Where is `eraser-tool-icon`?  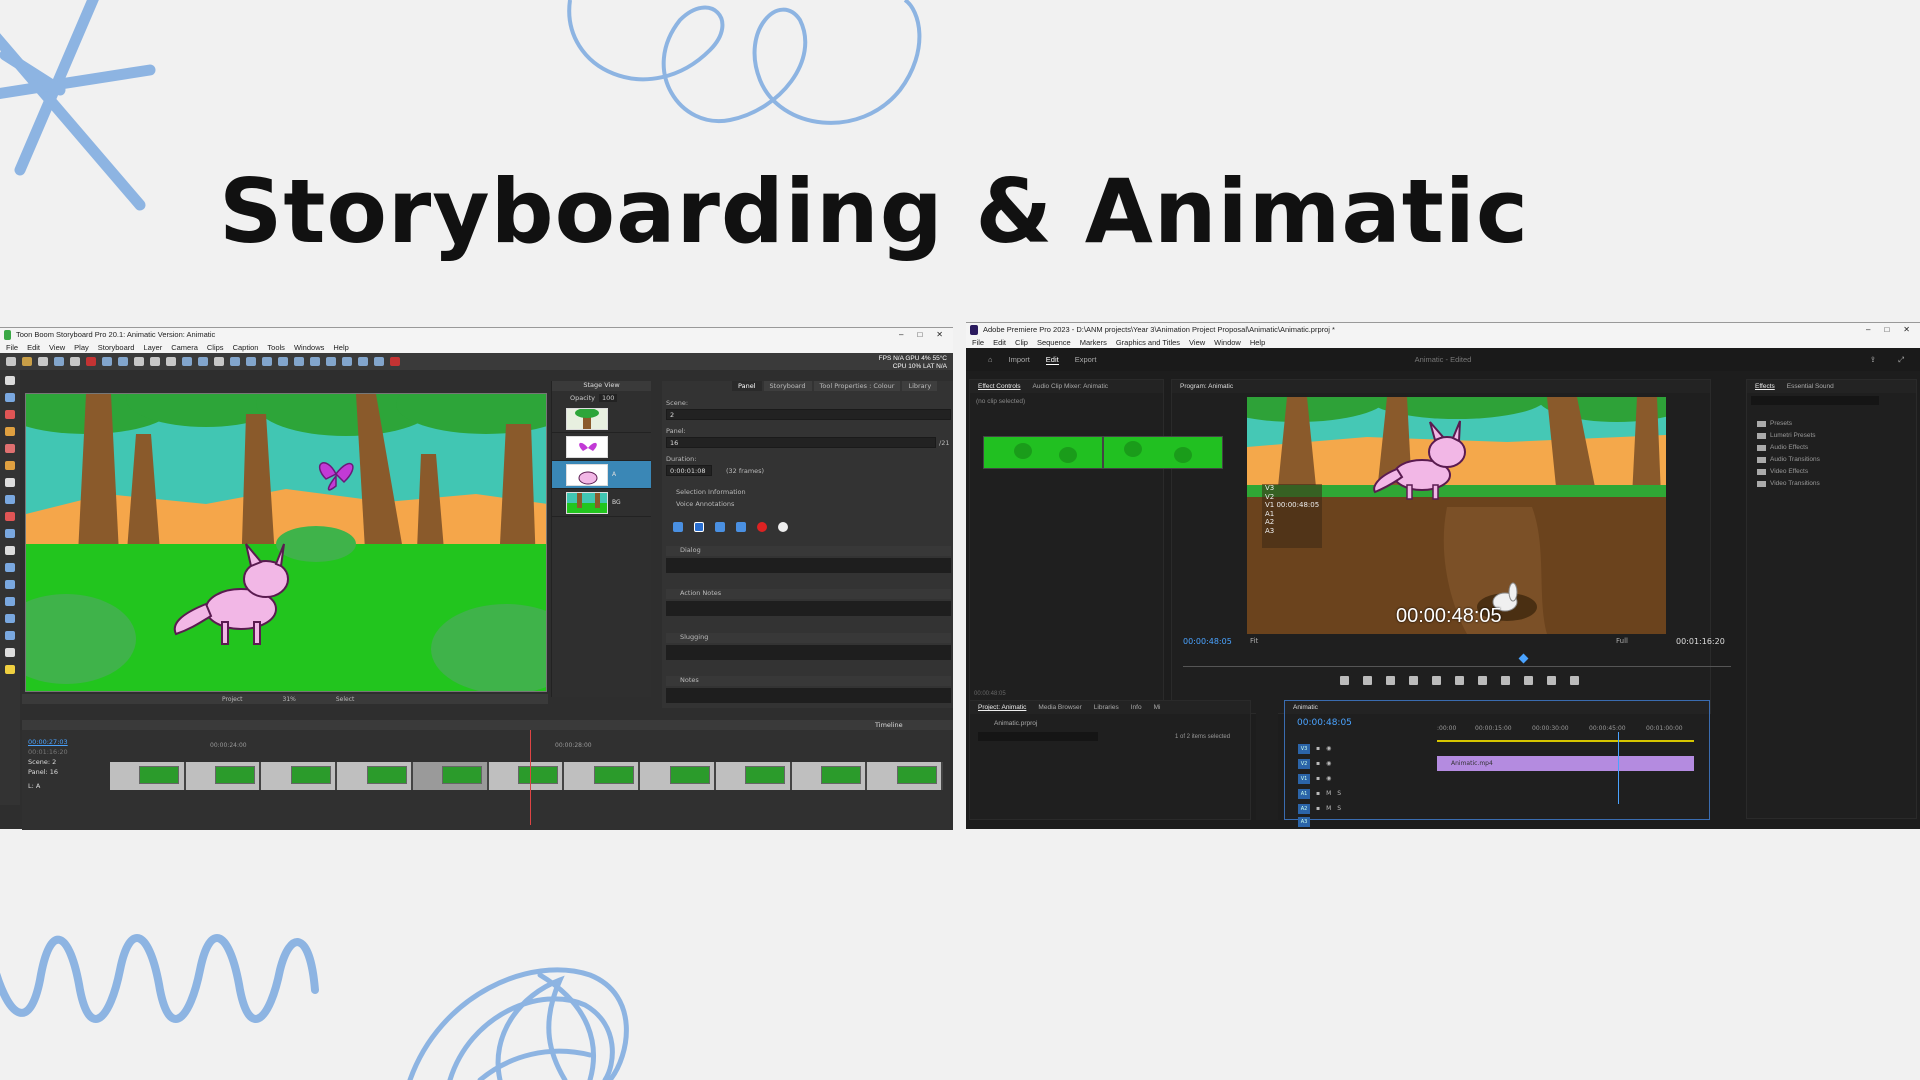 eraser-tool-icon is located at coordinates (10, 448).